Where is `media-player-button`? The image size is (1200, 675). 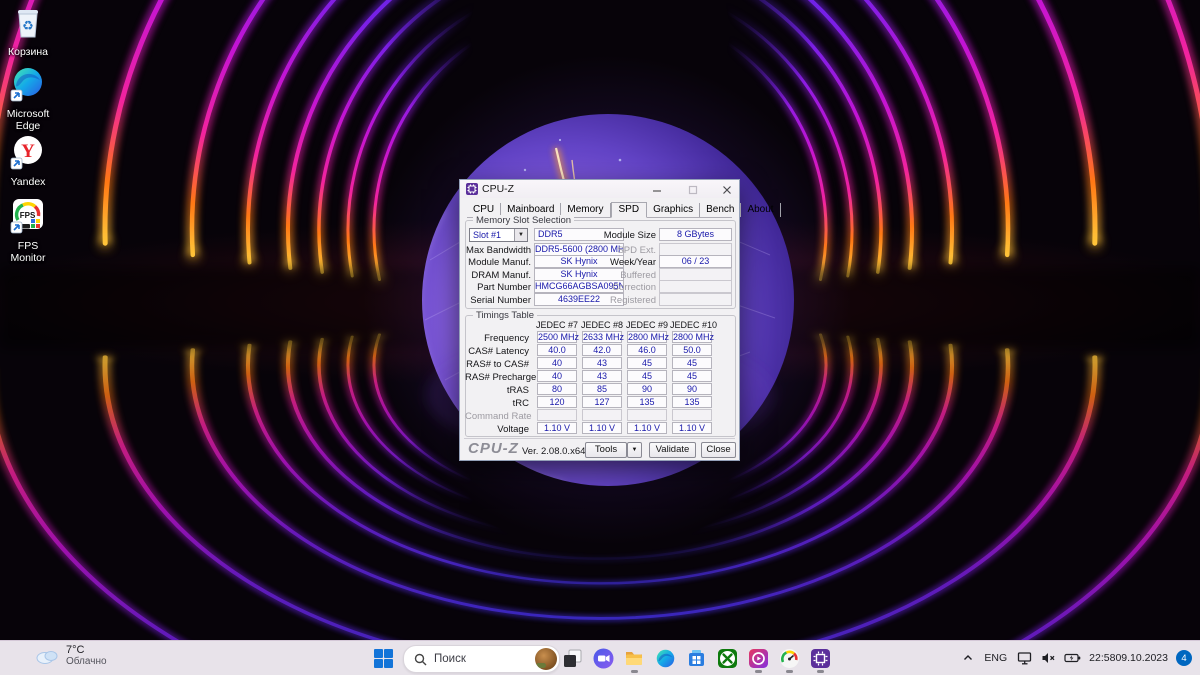 media-player-button is located at coordinates (758, 658).